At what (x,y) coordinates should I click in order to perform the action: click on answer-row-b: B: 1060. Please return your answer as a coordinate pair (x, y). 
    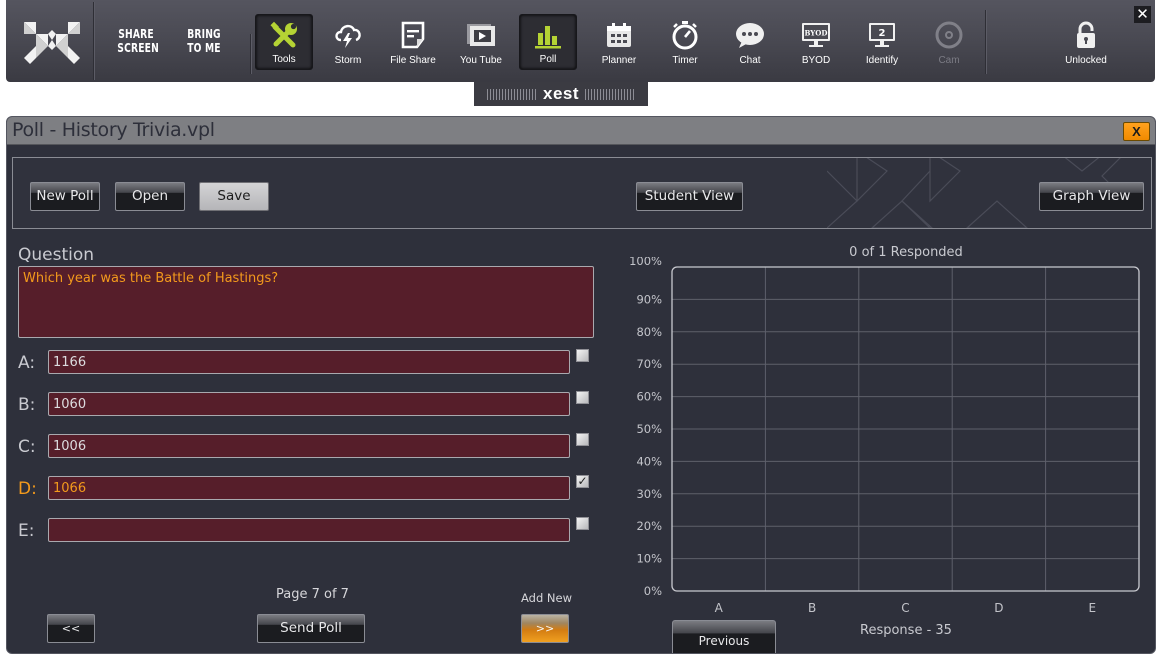
    Looking at the image, I should click on (308, 403).